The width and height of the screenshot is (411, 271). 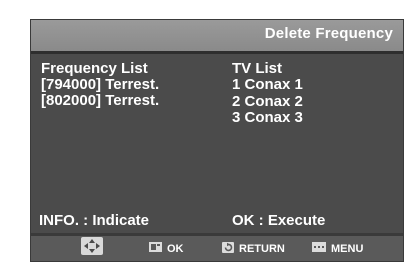 What do you see at coordinates (257, 68) in the screenshot?
I see `tv-list-heading: TV List` at bounding box center [257, 68].